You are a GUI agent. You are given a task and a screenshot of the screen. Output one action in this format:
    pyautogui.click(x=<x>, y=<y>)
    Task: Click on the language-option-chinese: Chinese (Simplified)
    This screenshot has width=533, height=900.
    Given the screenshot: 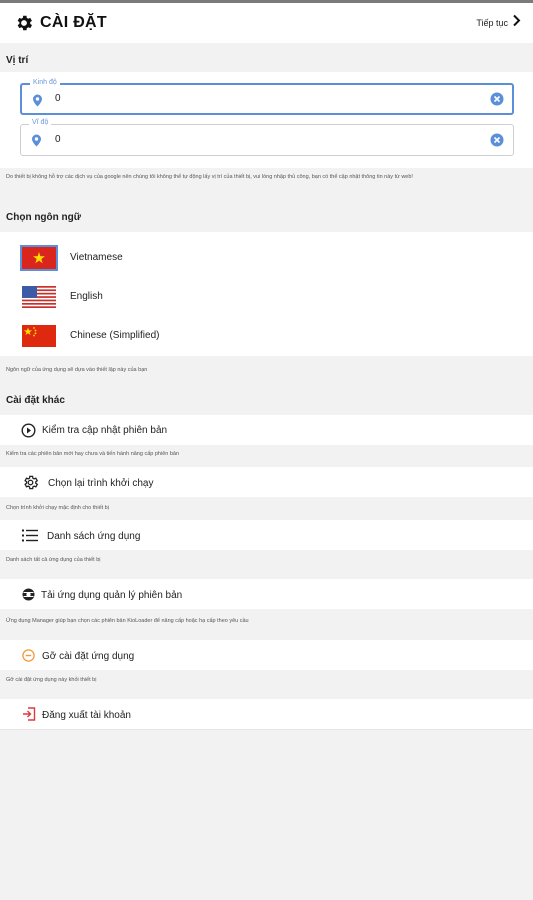 What is the action you would take?
    pyautogui.click(x=266, y=335)
    